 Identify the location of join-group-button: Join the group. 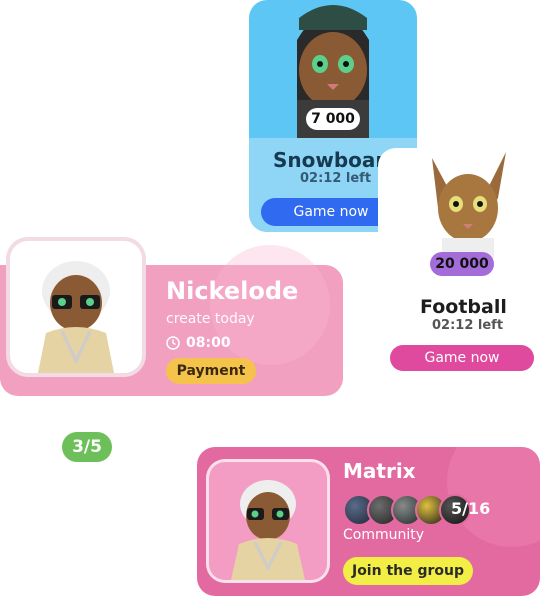
(408, 571).